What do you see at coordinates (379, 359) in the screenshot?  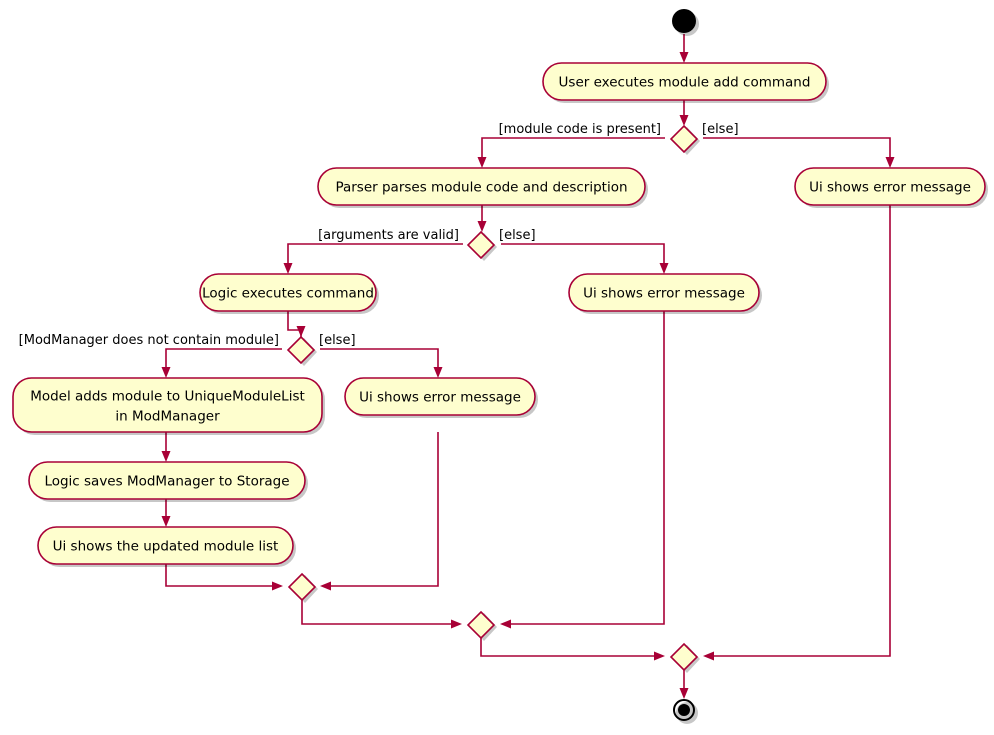 I see `edge-d3-else` at bounding box center [379, 359].